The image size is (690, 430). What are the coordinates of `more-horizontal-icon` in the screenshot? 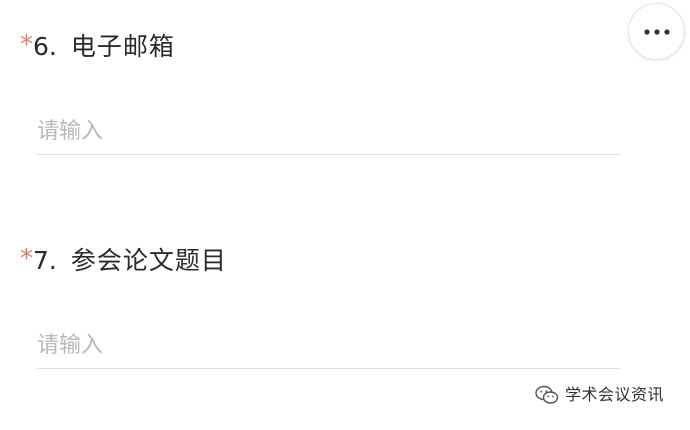 It's located at (656, 31).